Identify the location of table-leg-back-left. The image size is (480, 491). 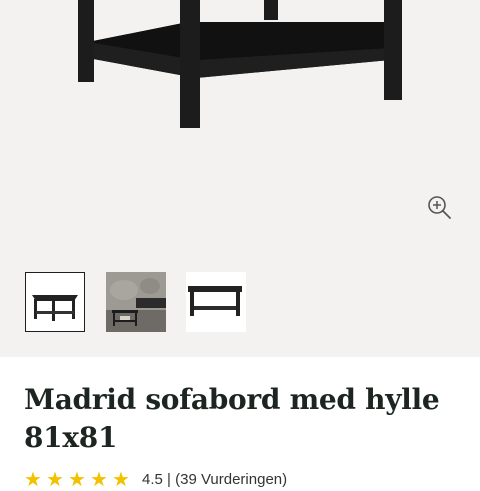
(86, 41).